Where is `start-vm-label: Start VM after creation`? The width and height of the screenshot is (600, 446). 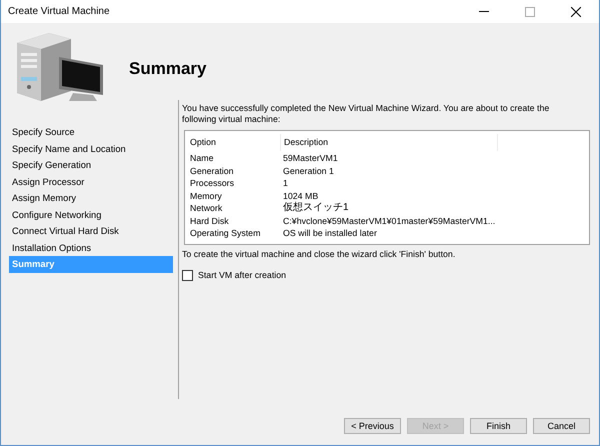 start-vm-label: Start VM after creation is located at coordinates (242, 275).